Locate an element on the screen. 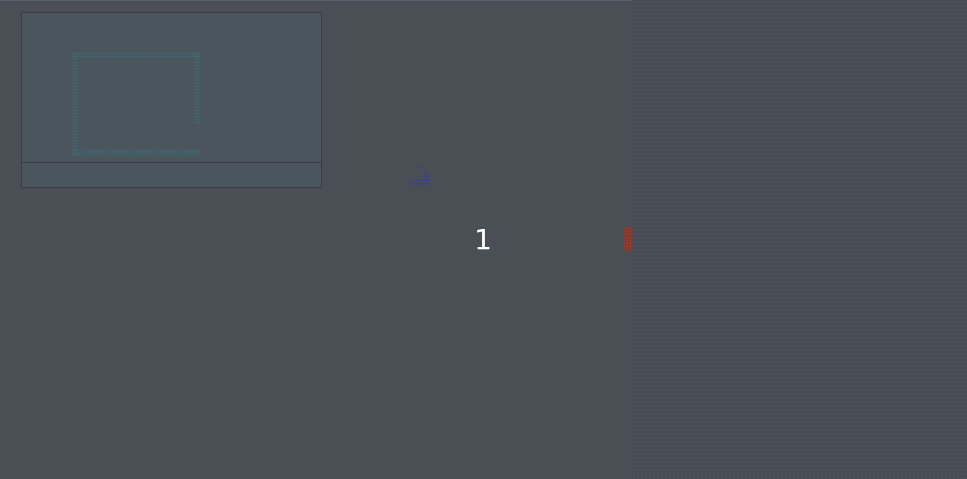 The width and height of the screenshot is (967, 479). minimap-wall-bottom is located at coordinates (136, 152).